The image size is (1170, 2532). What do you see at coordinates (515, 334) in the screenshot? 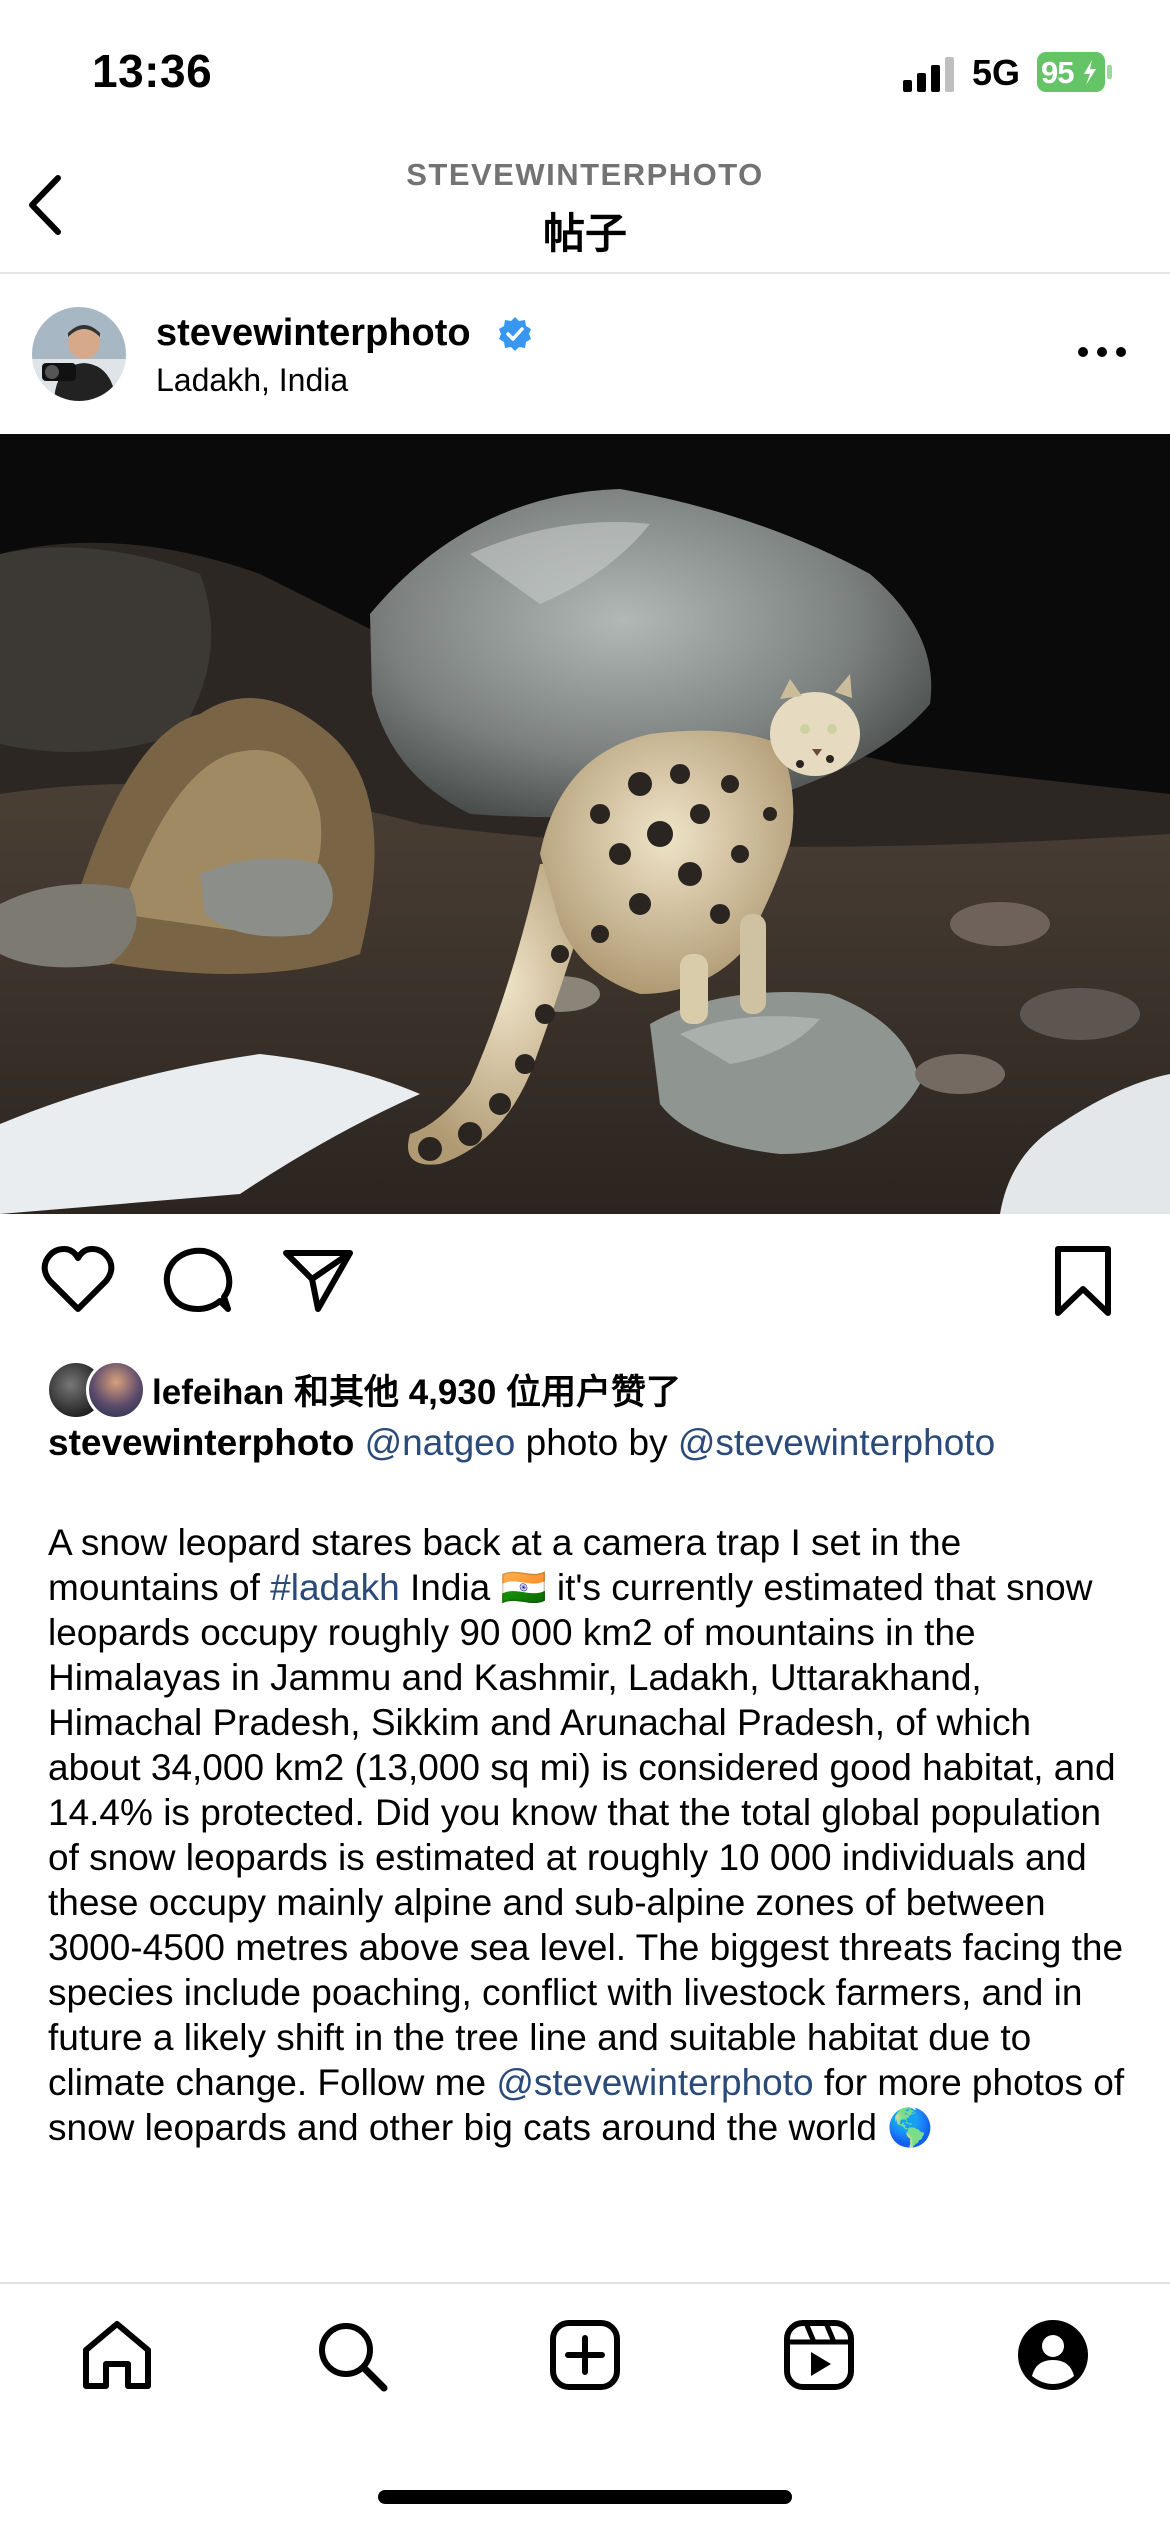
I see `verified-badge-icon` at bounding box center [515, 334].